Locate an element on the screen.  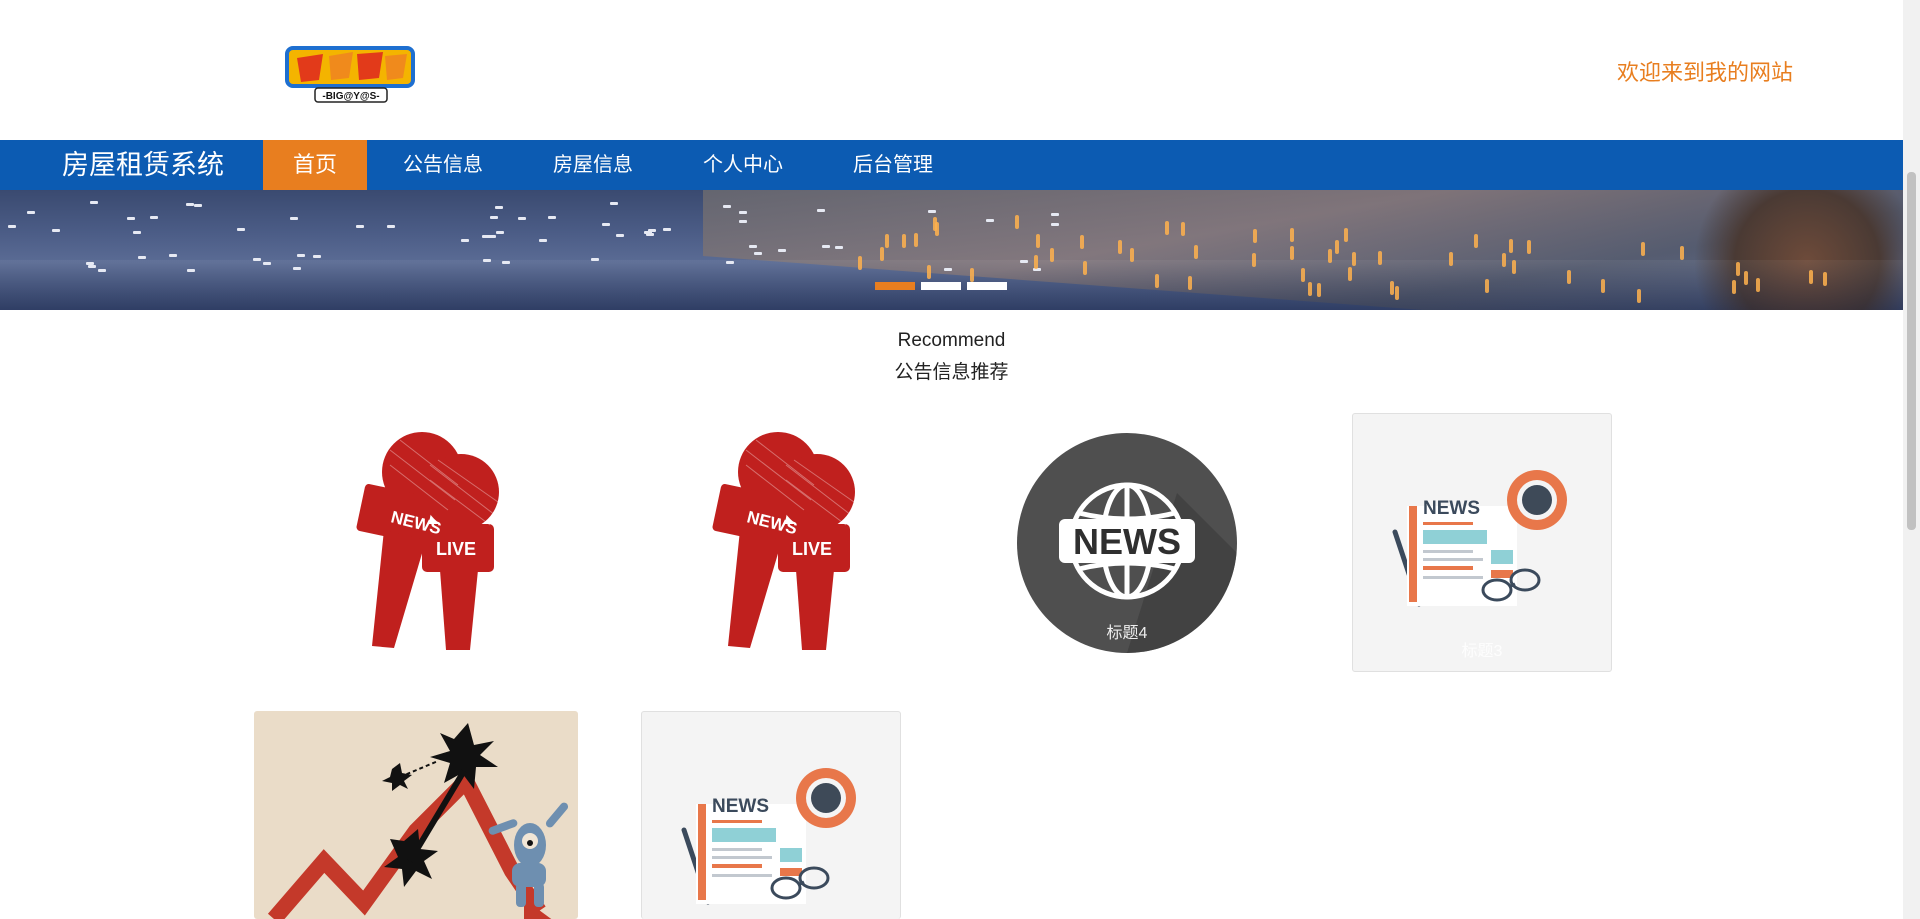
announcement-card-6: NEWS is located at coordinates (771, 815).